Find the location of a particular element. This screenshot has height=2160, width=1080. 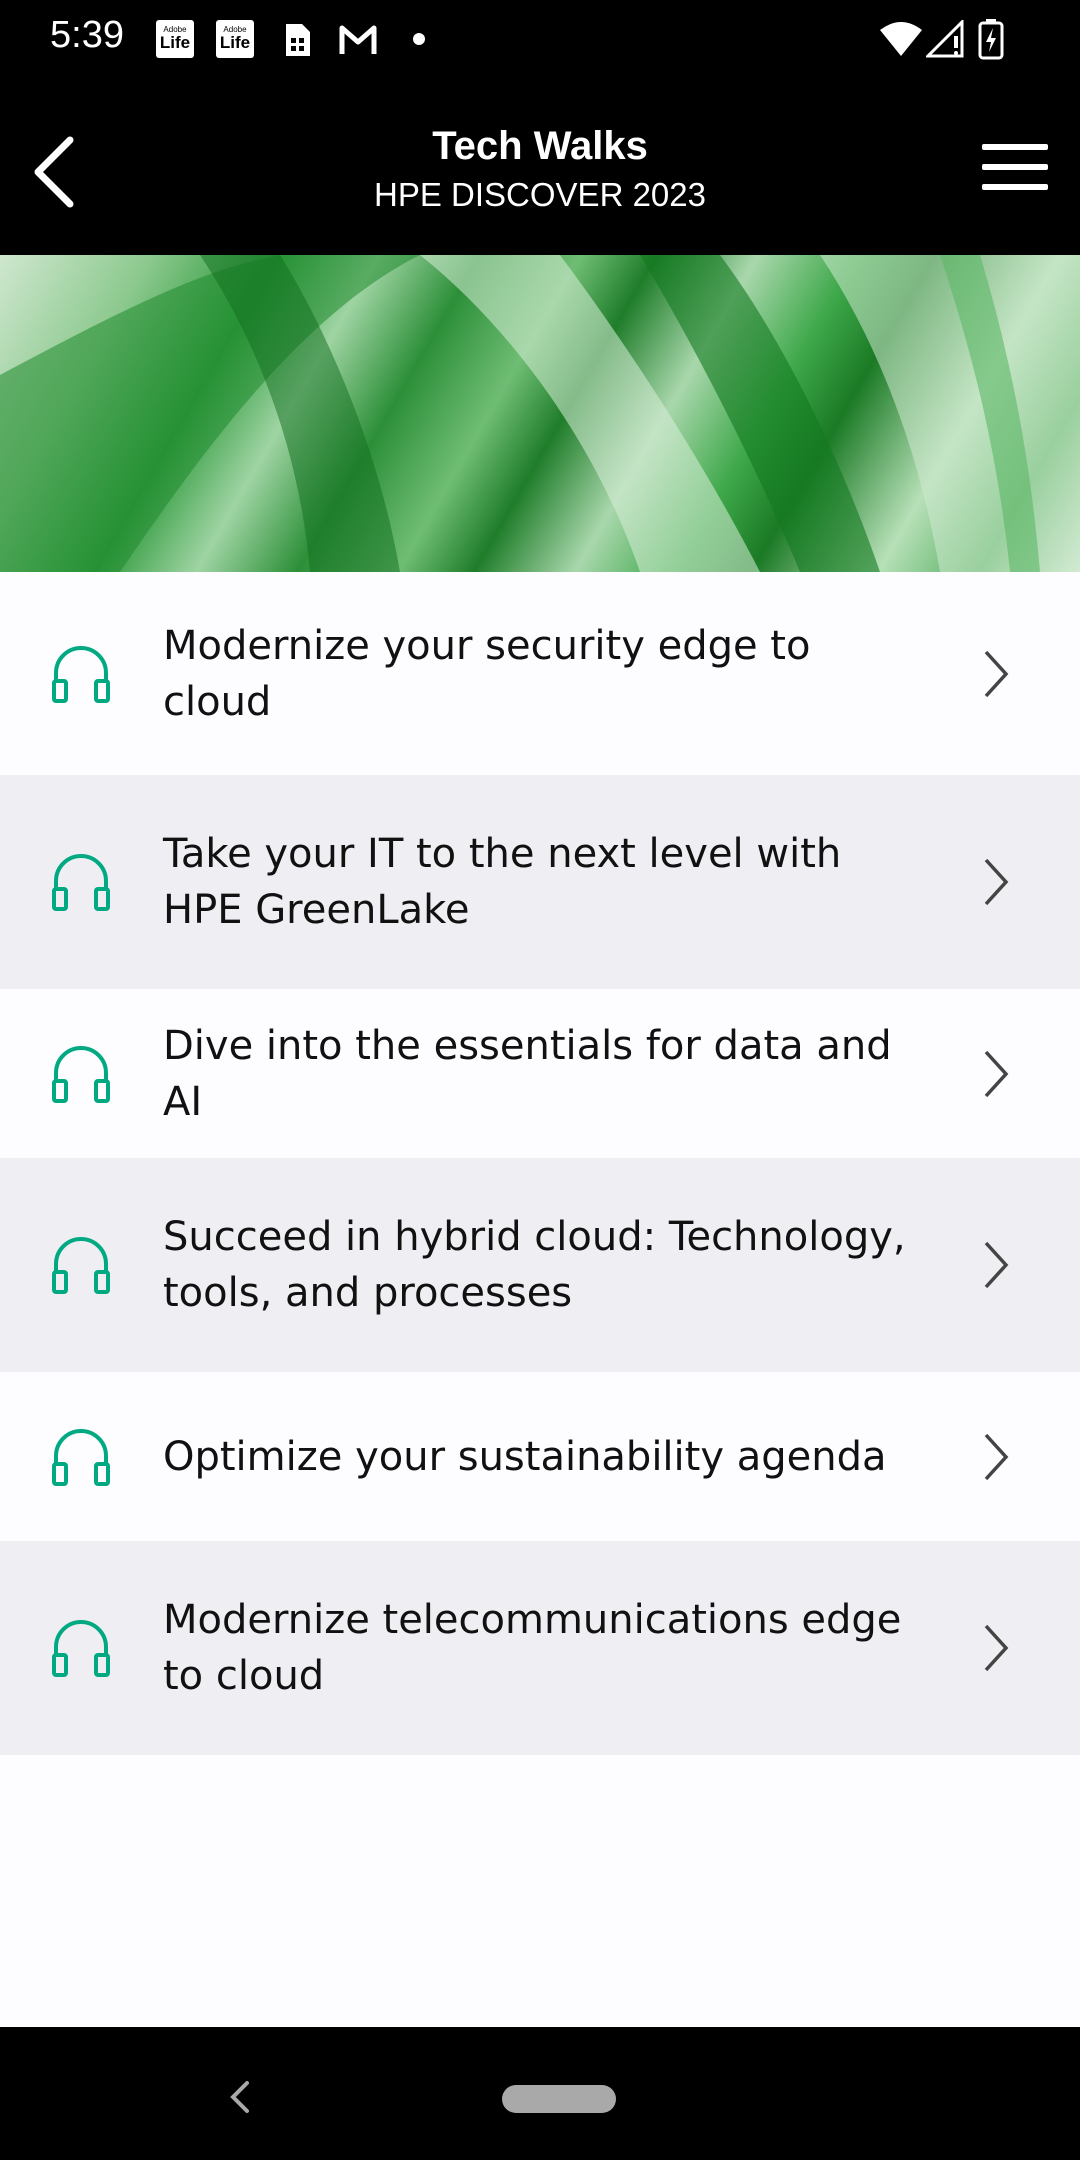

notification-dot-icon is located at coordinates (419, 39).